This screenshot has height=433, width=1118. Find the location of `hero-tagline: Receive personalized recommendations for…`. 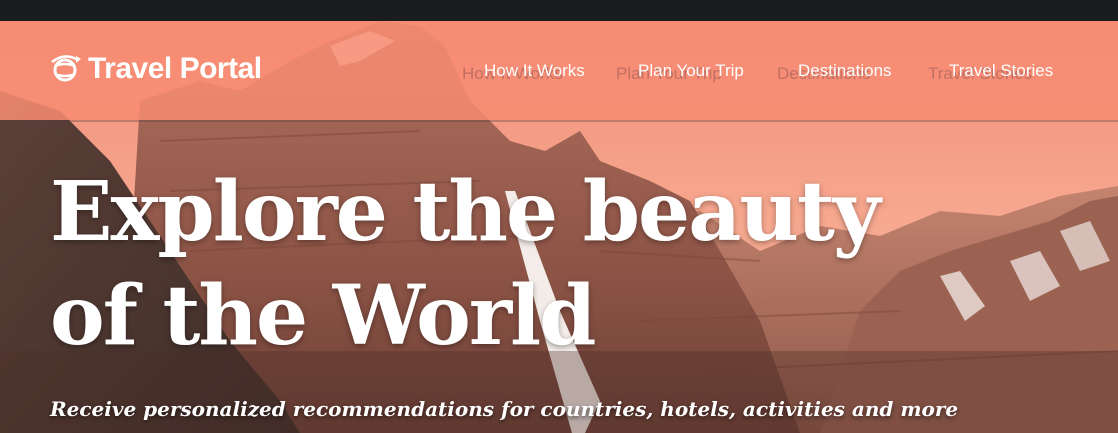

hero-tagline: Receive personalized recommendations for… is located at coordinates (504, 409).